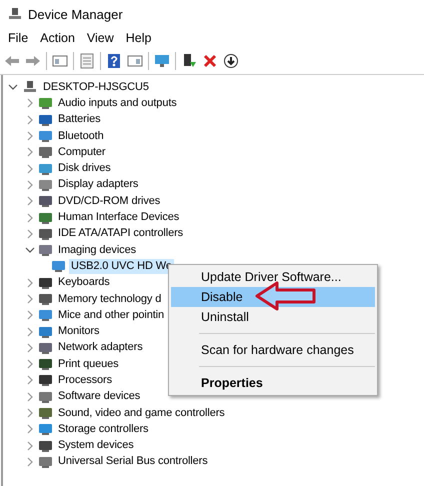 This screenshot has height=486, width=424. I want to click on tree-item: Audio inputs and outputs, so click(117, 103).